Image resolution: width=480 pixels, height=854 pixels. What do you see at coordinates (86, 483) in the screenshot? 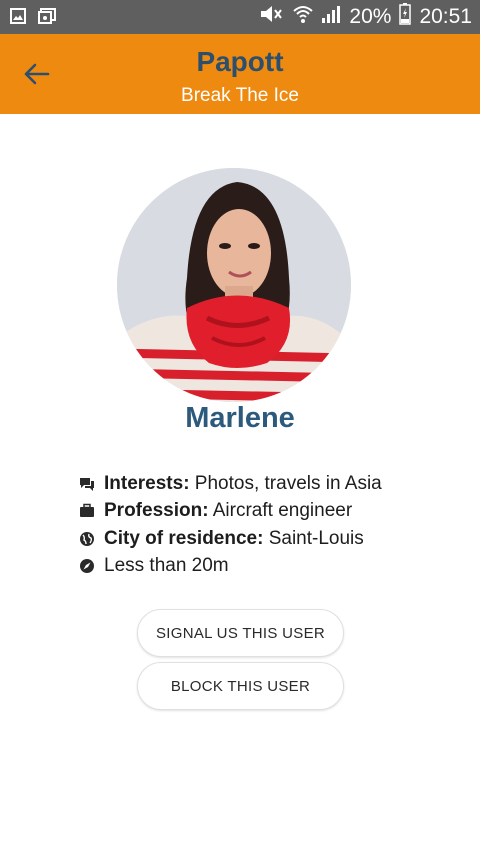
I see `chat-icon` at bounding box center [86, 483].